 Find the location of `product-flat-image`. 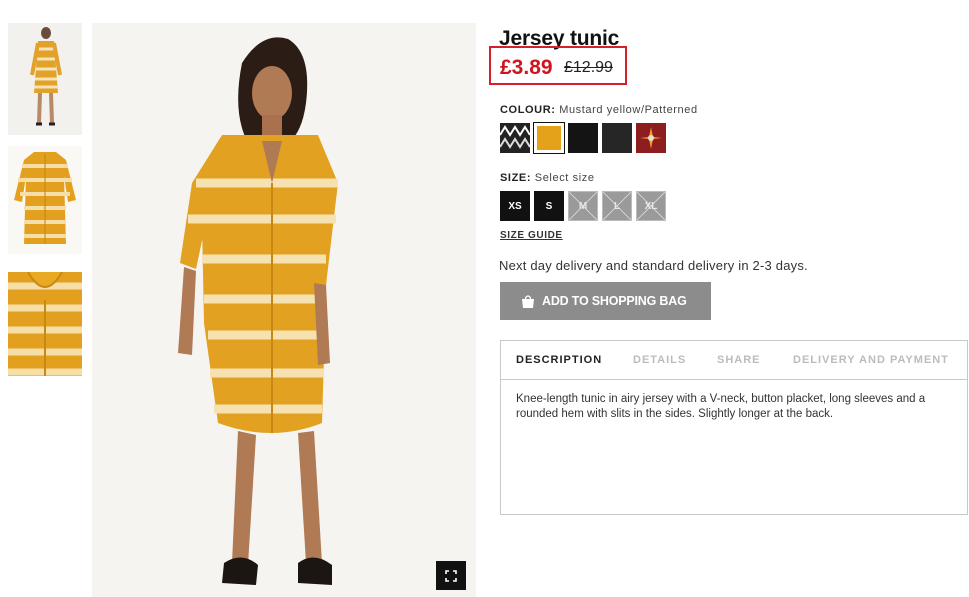

product-flat-image is located at coordinates (45, 200).